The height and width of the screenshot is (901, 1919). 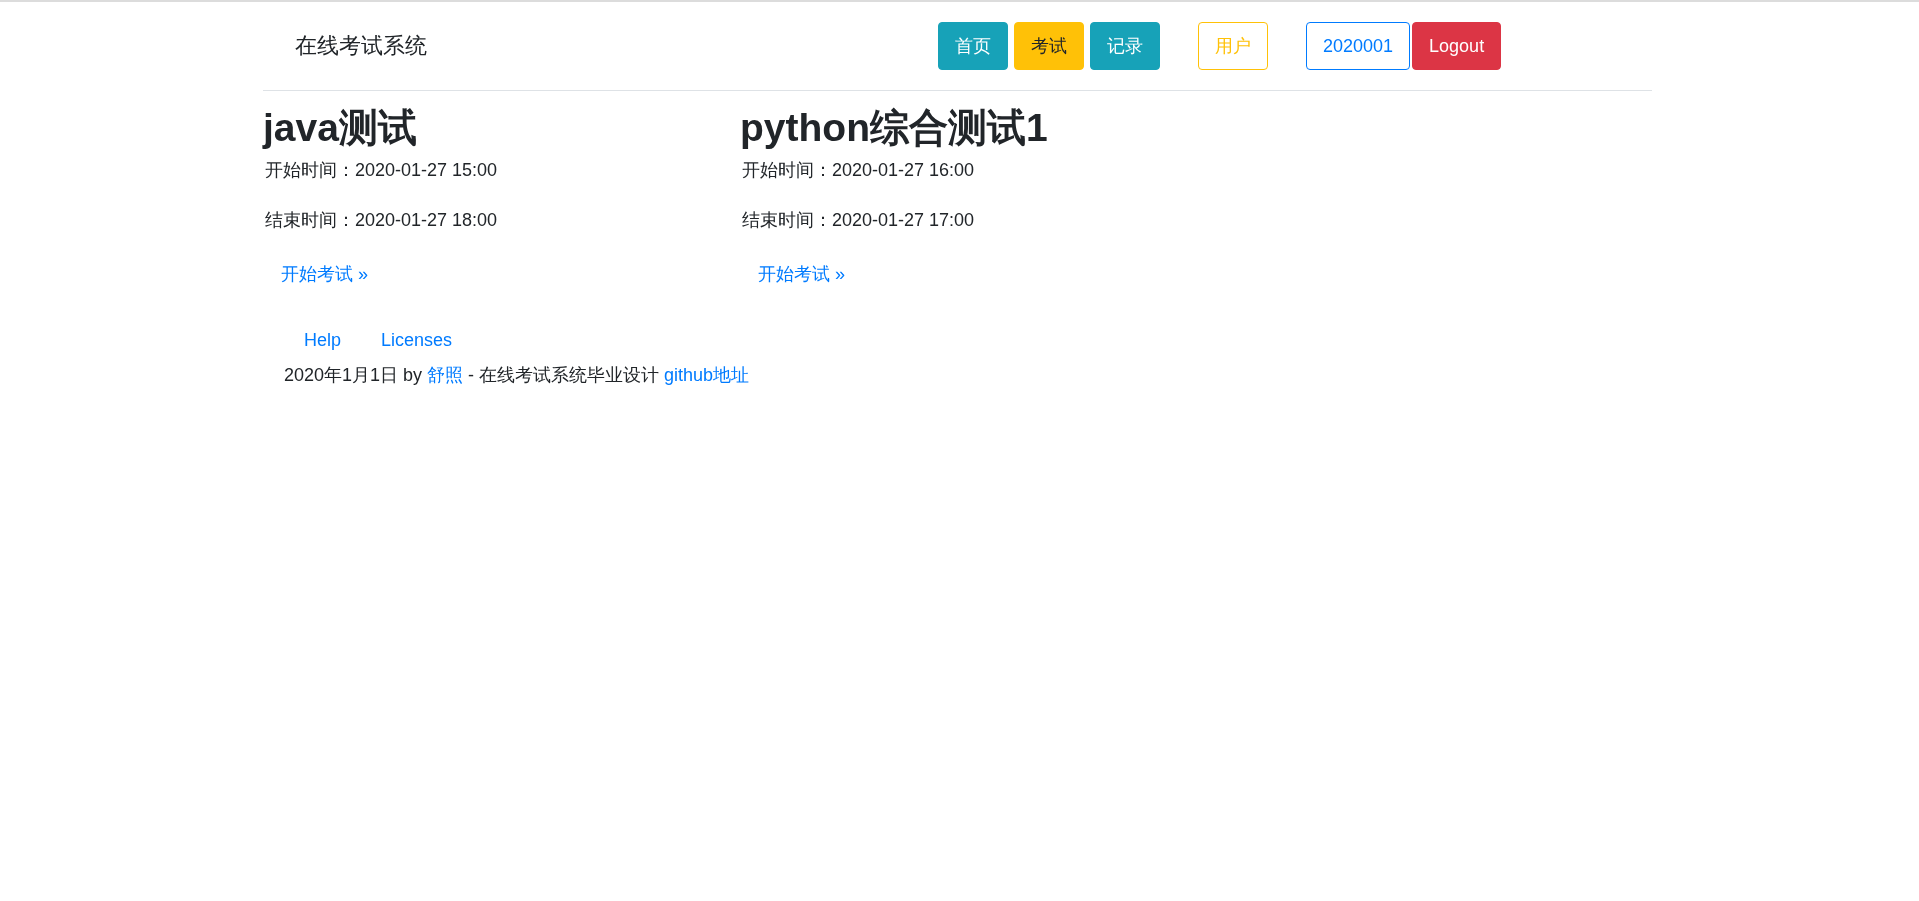 What do you see at coordinates (517, 375) in the screenshot?
I see `footer-text: 2020年1月1日 by 舒照 - 在线考试系统毕业设计 github地址` at bounding box center [517, 375].